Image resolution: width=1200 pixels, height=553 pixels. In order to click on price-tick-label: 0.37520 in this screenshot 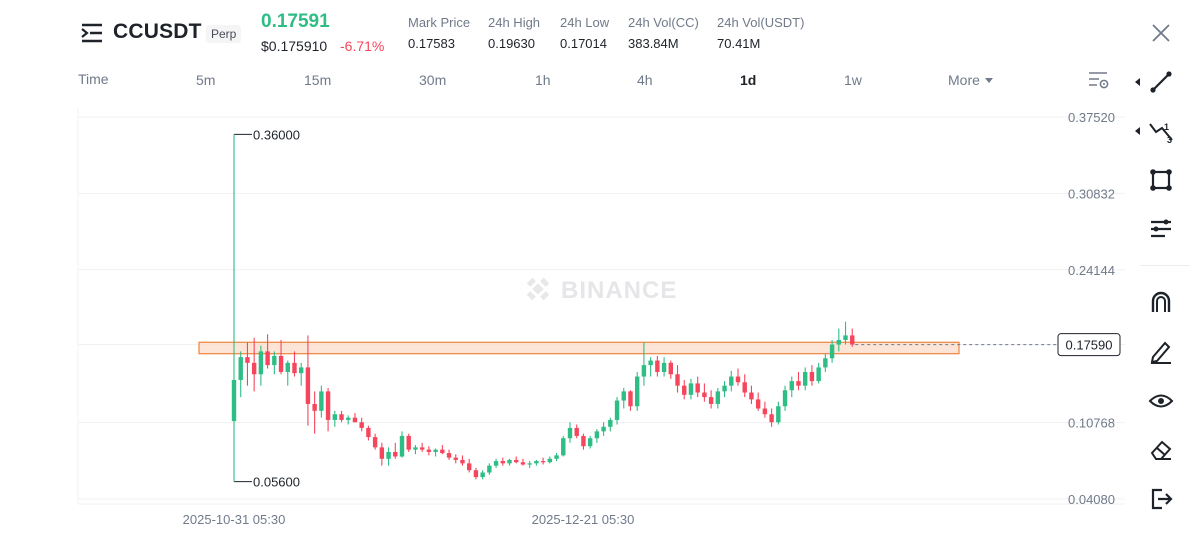, I will do `click(1091, 117)`.